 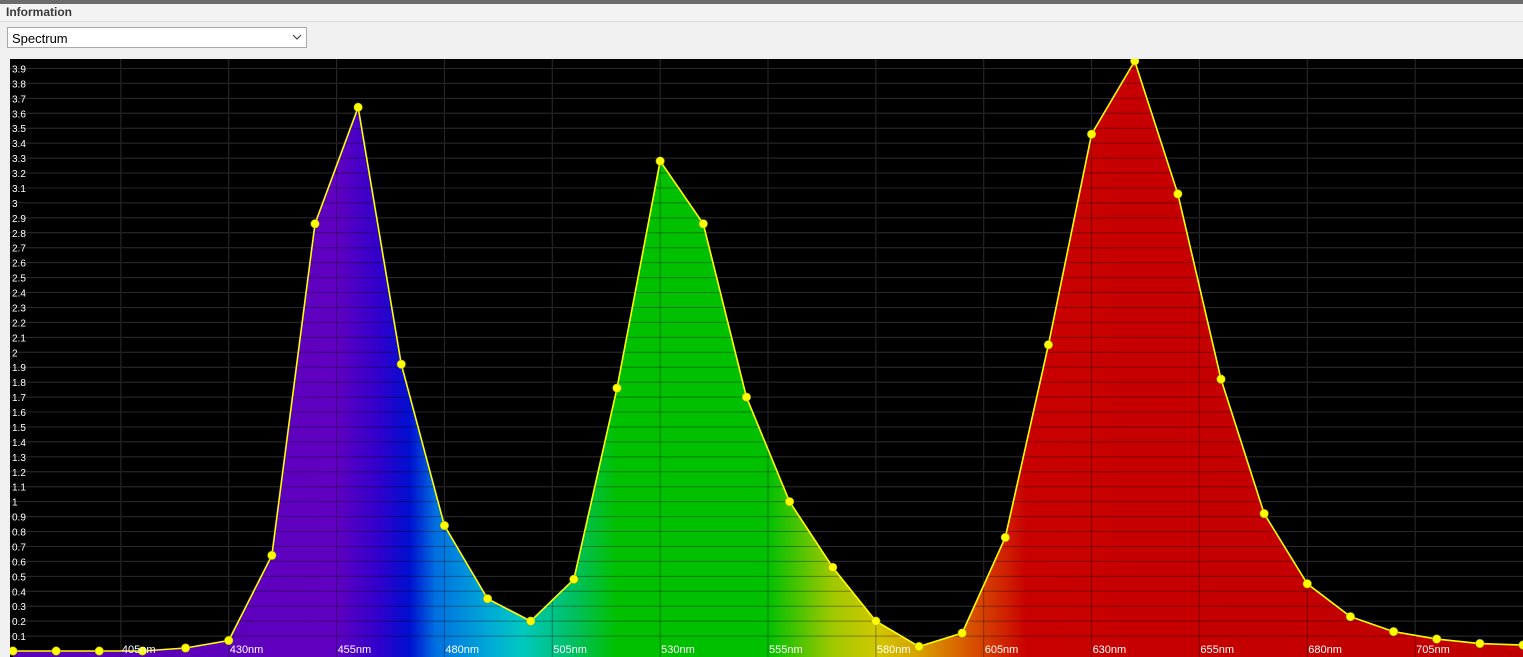 What do you see at coordinates (19, 458) in the screenshot?
I see `y-tick-label: 1.3` at bounding box center [19, 458].